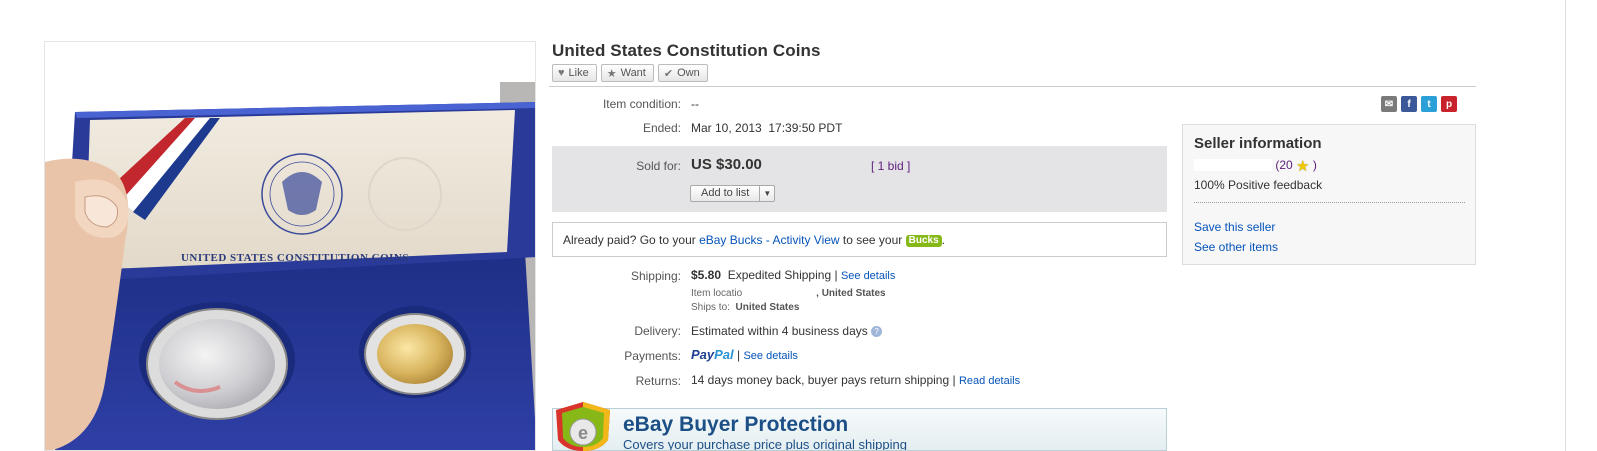 The image size is (1597, 451). Describe the element at coordinates (703, 354) in the screenshot. I see `paypal-logo-pay: Pay` at that location.